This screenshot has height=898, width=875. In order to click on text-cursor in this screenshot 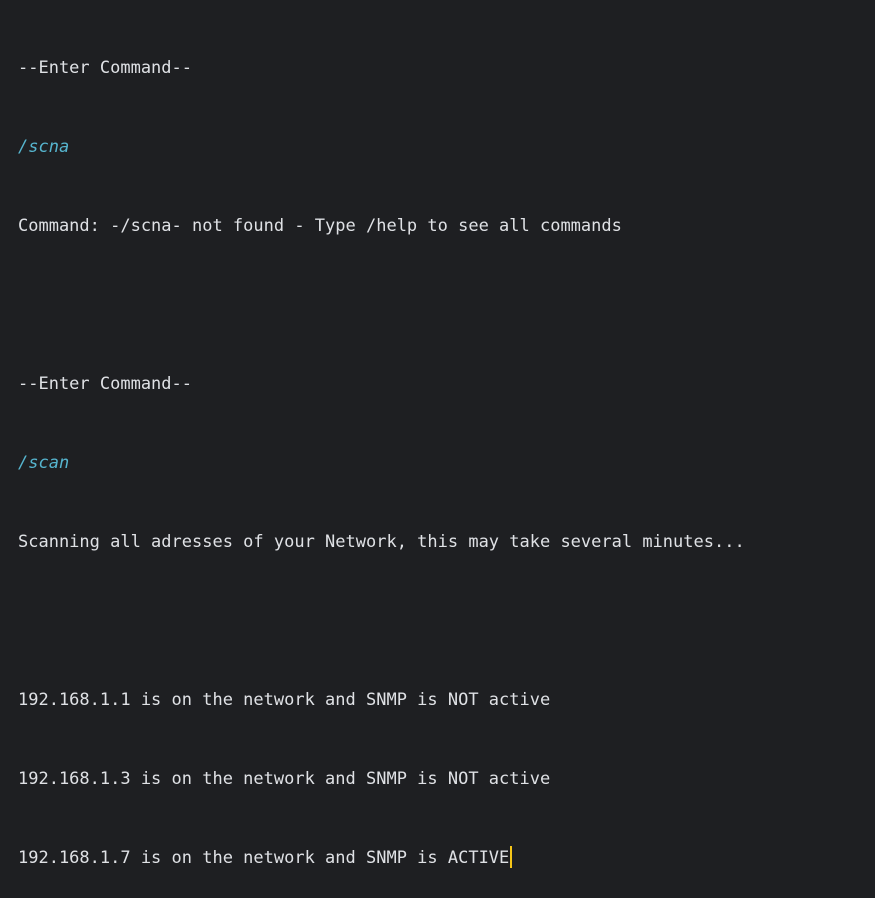, I will do `click(511, 857)`.